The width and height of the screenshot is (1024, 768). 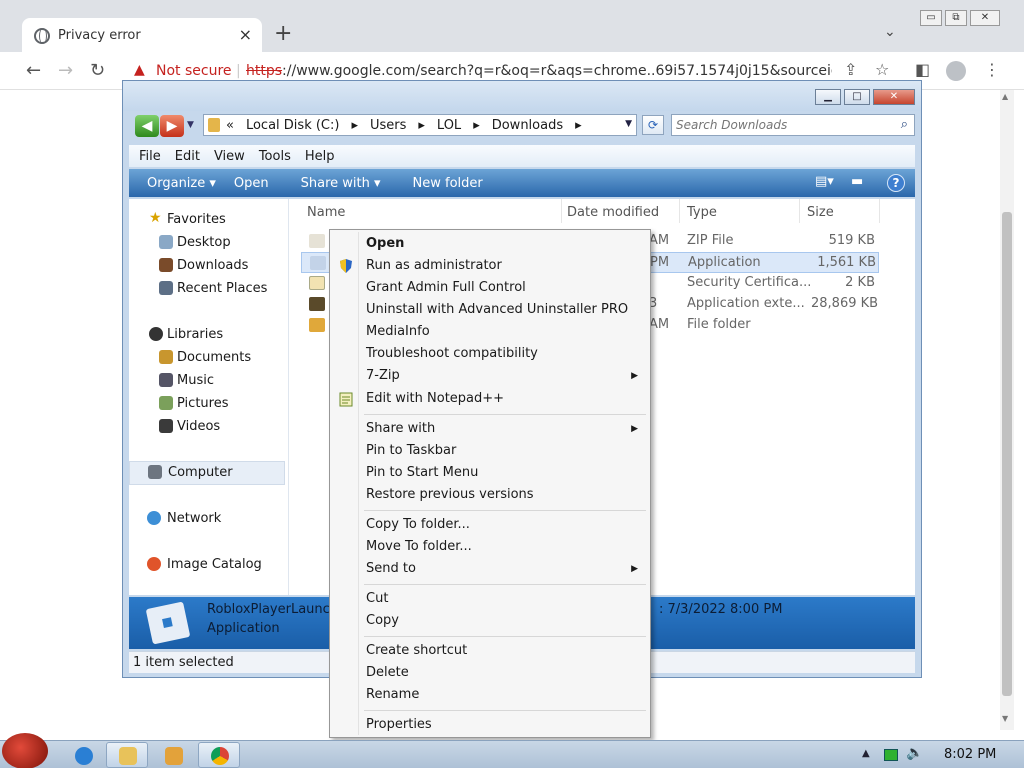 I want to click on explorer-minimize-button: ▁, so click(x=828, y=97).